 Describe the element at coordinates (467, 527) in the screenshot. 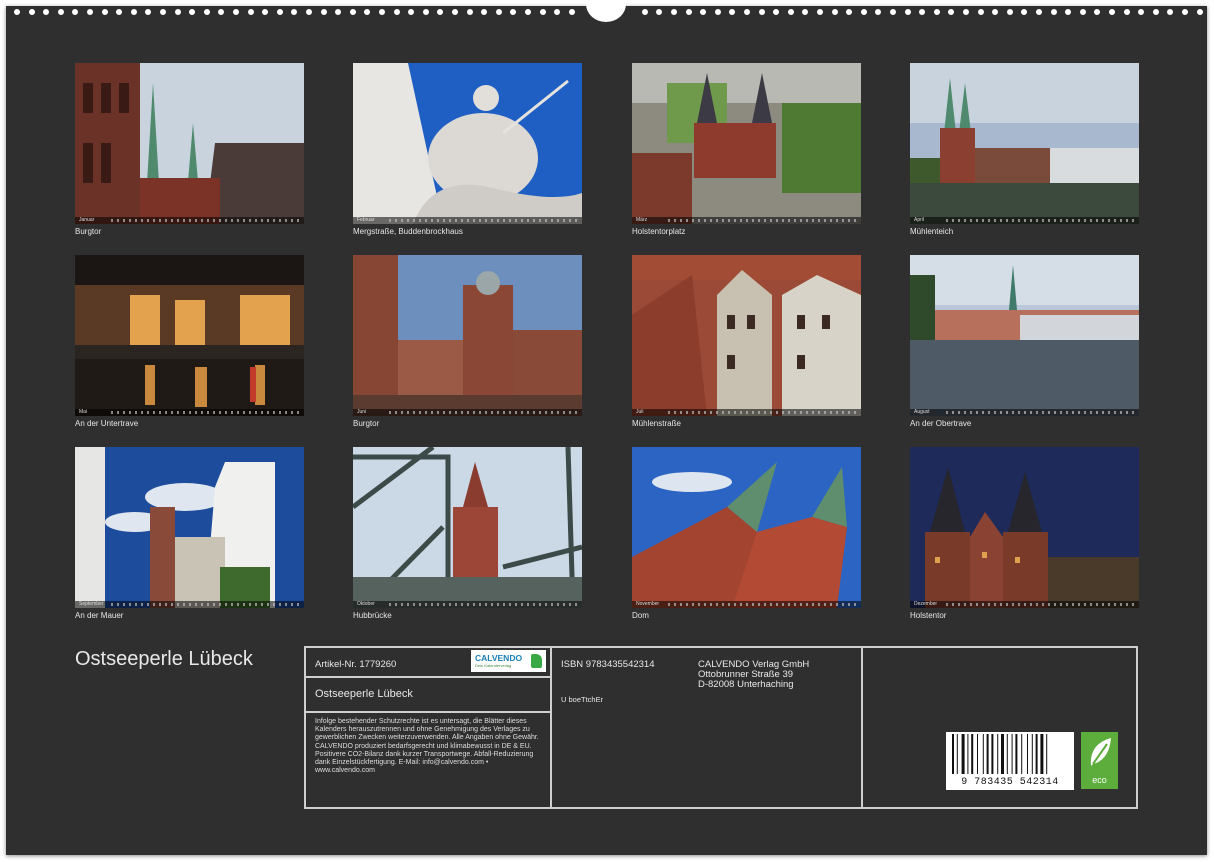

I see `photo-october: Oktober` at that location.